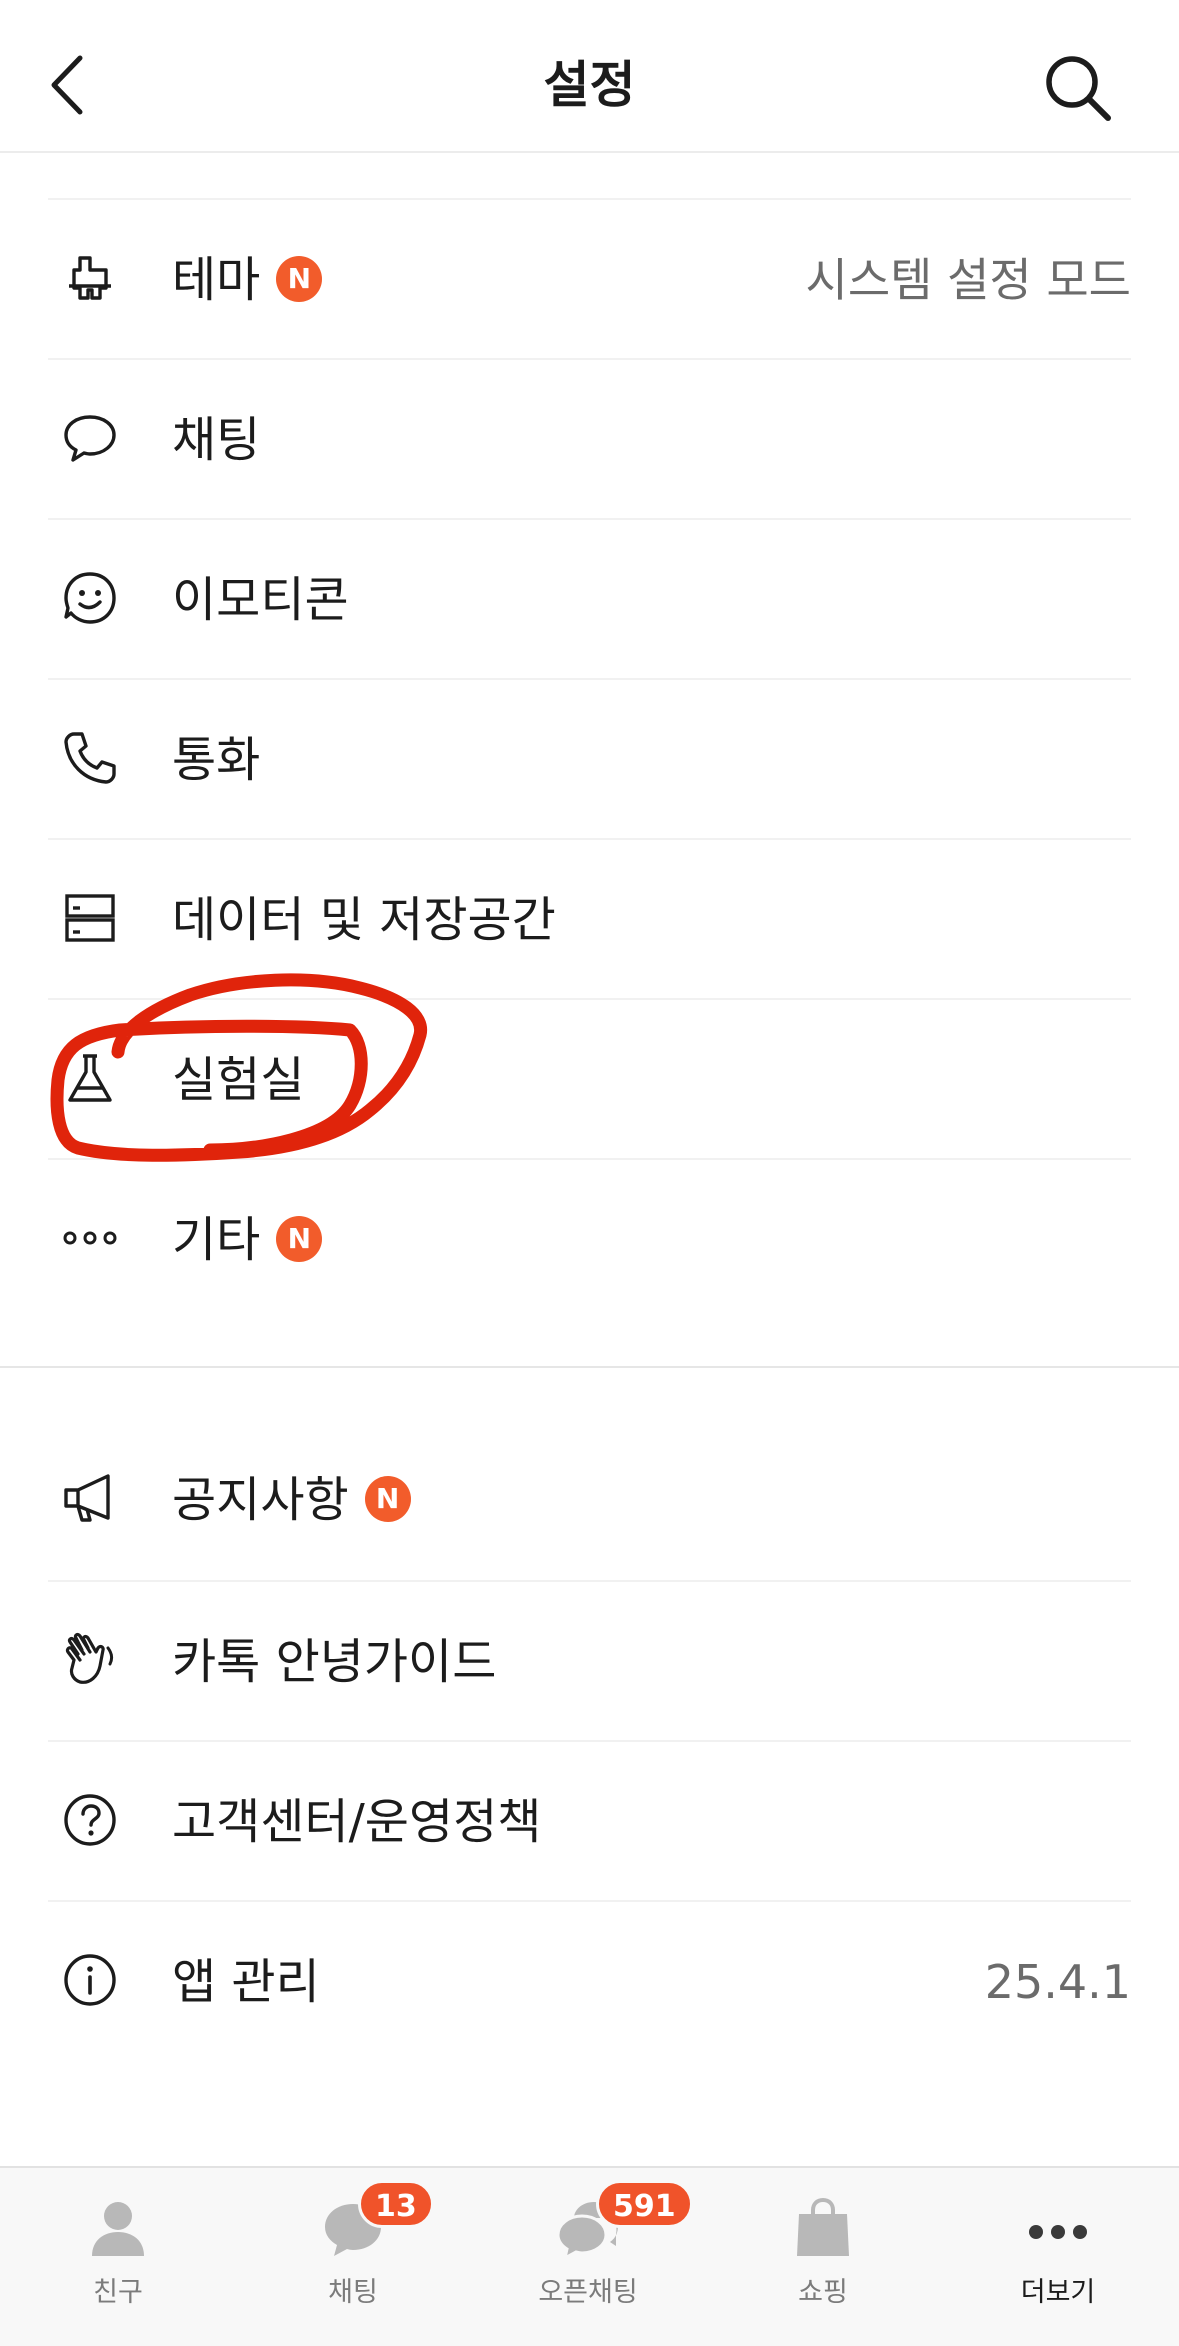 This screenshot has height=2346, width=1179. I want to click on tab-shopping: 쇼핑, so click(823, 2257).